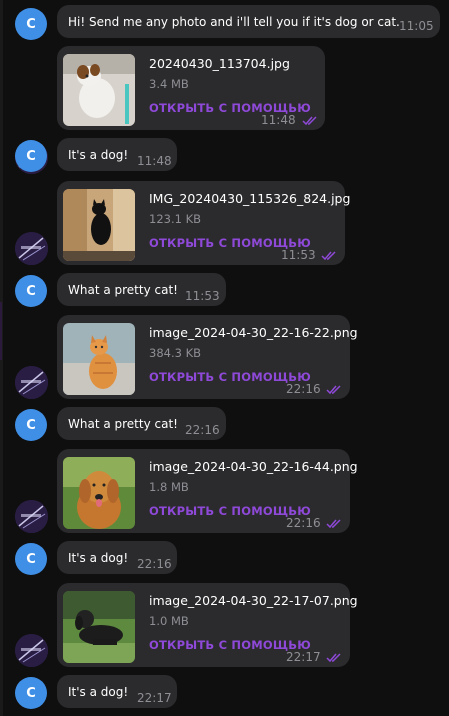 Image resolution: width=449 pixels, height=716 pixels. What do you see at coordinates (253, 466) in the screenshot?
I see `file-name: image_2024-04-30_22-16-44.png` at bounding box center [253, 466].